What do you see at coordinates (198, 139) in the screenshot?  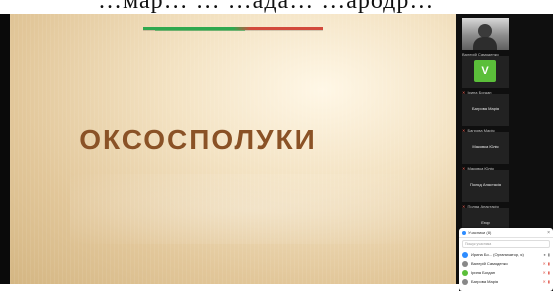 I see `slide-title: ОКСОСПОЛУКИ` at bounding box center [198, 139].